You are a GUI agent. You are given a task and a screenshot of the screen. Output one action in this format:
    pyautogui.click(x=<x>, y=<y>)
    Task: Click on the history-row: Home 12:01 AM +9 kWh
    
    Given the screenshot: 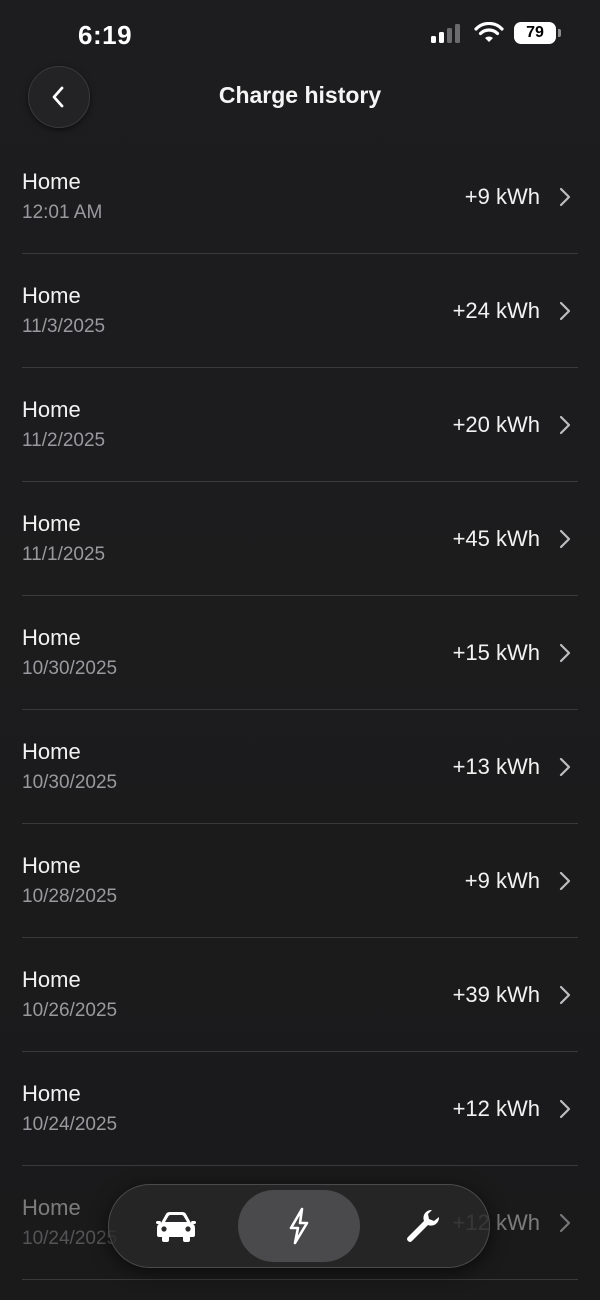 What is the action you would take?
    pyautogui.click(x=300, y=197)
    